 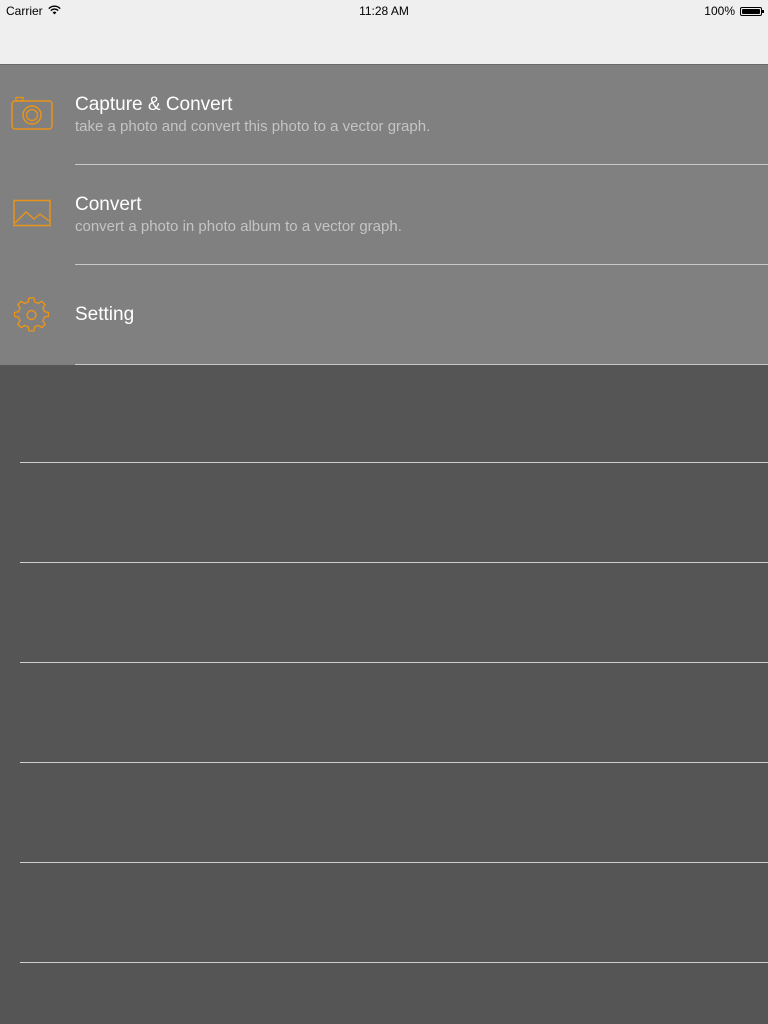 I want to click on gear-icon, so click(x=32, y=315).